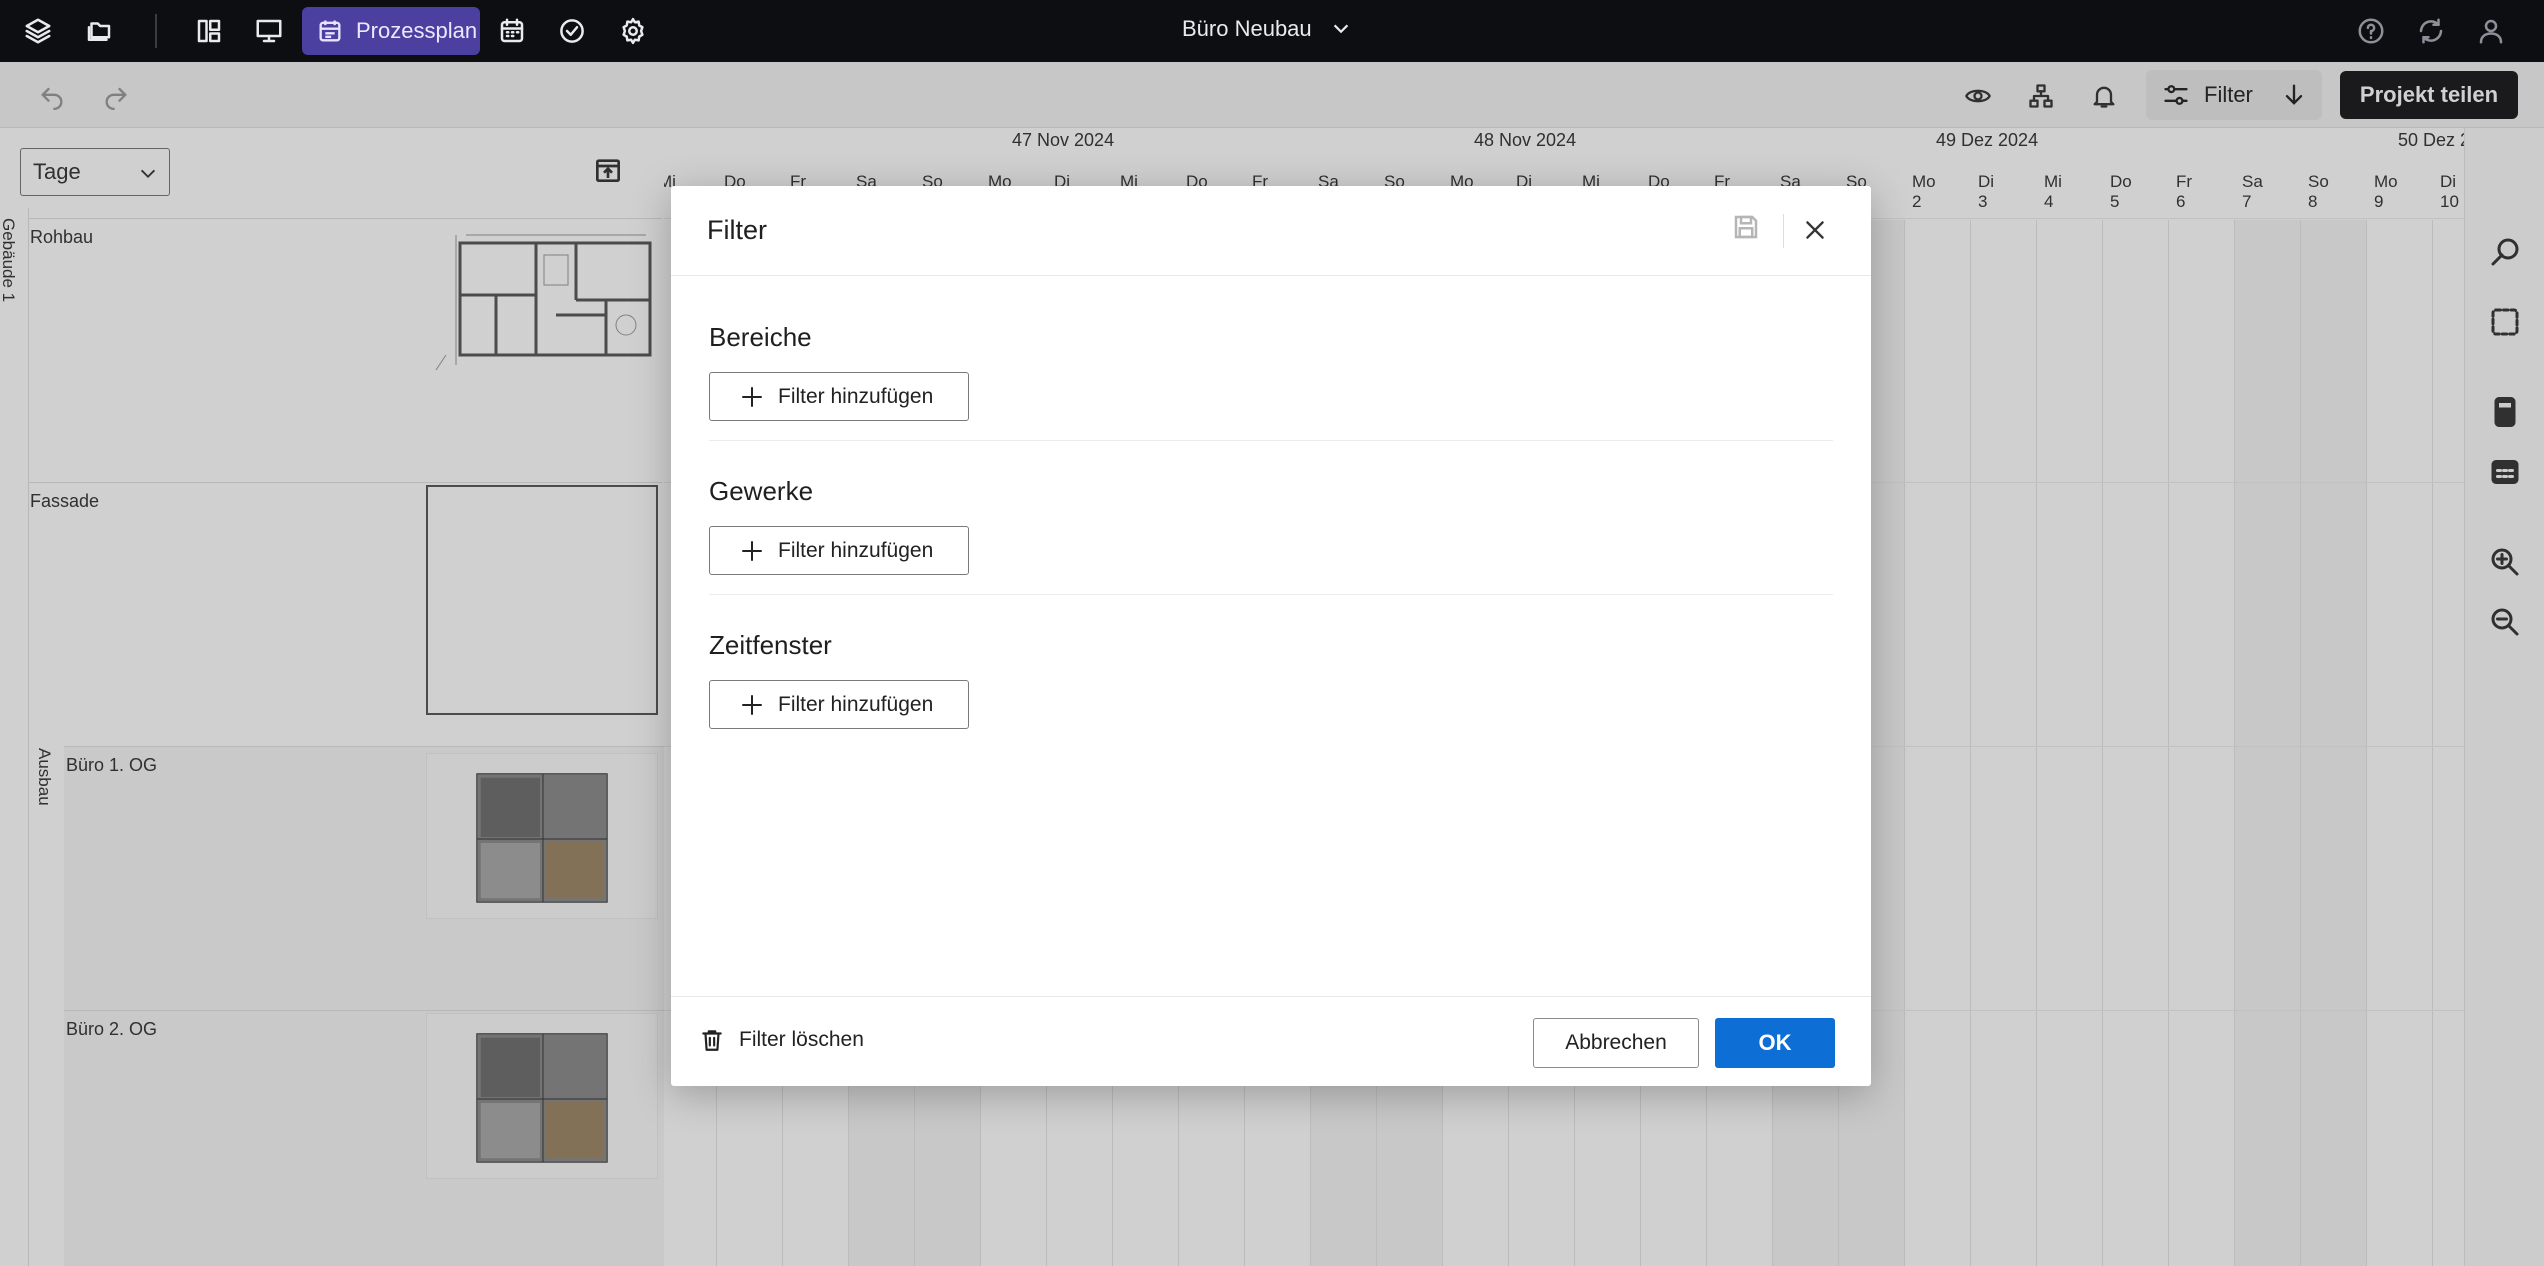 The height and width of the screenshot is (1266, 2544). What do you see at coordinates (38, 31) in the screenshot?
I see `layers-logo-icon` at bounding box center [38, 31].